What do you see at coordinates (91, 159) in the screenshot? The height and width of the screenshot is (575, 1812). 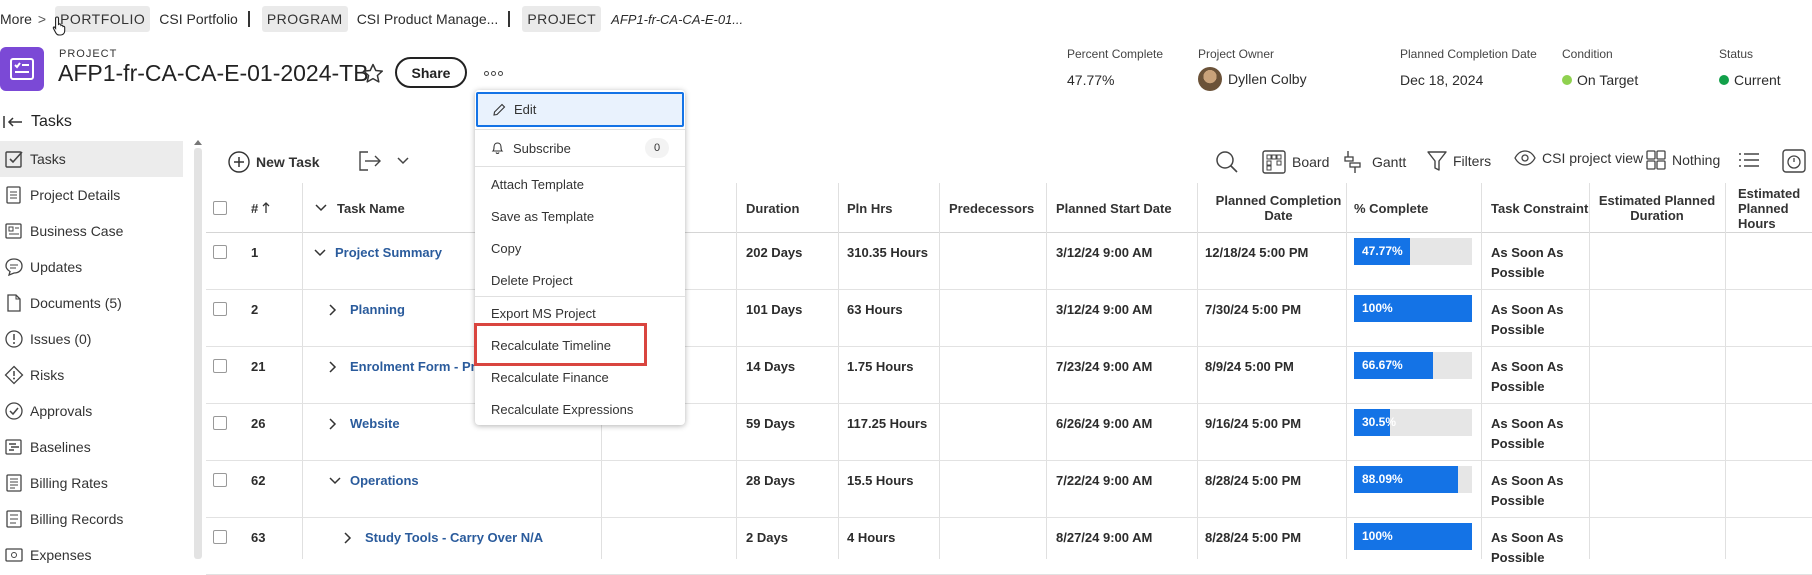 I see `sidebar-item-tasks: Tasks` at bounding box center [91, 159].